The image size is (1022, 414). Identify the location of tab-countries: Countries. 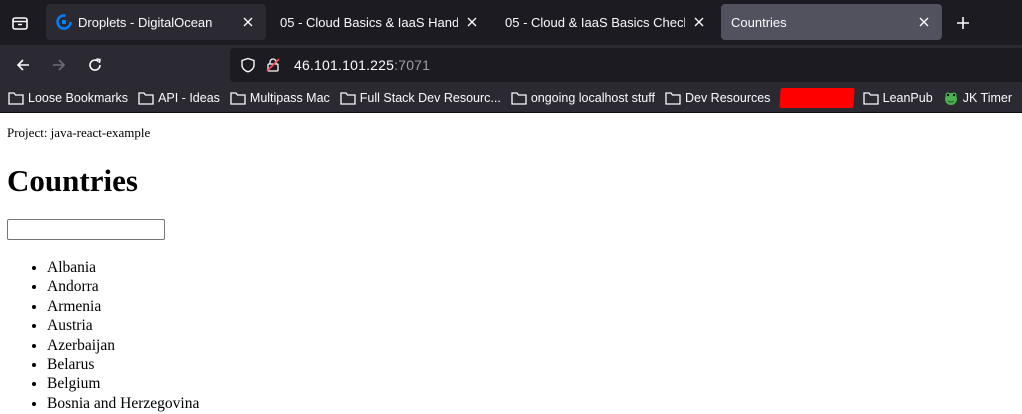
(831, 22).